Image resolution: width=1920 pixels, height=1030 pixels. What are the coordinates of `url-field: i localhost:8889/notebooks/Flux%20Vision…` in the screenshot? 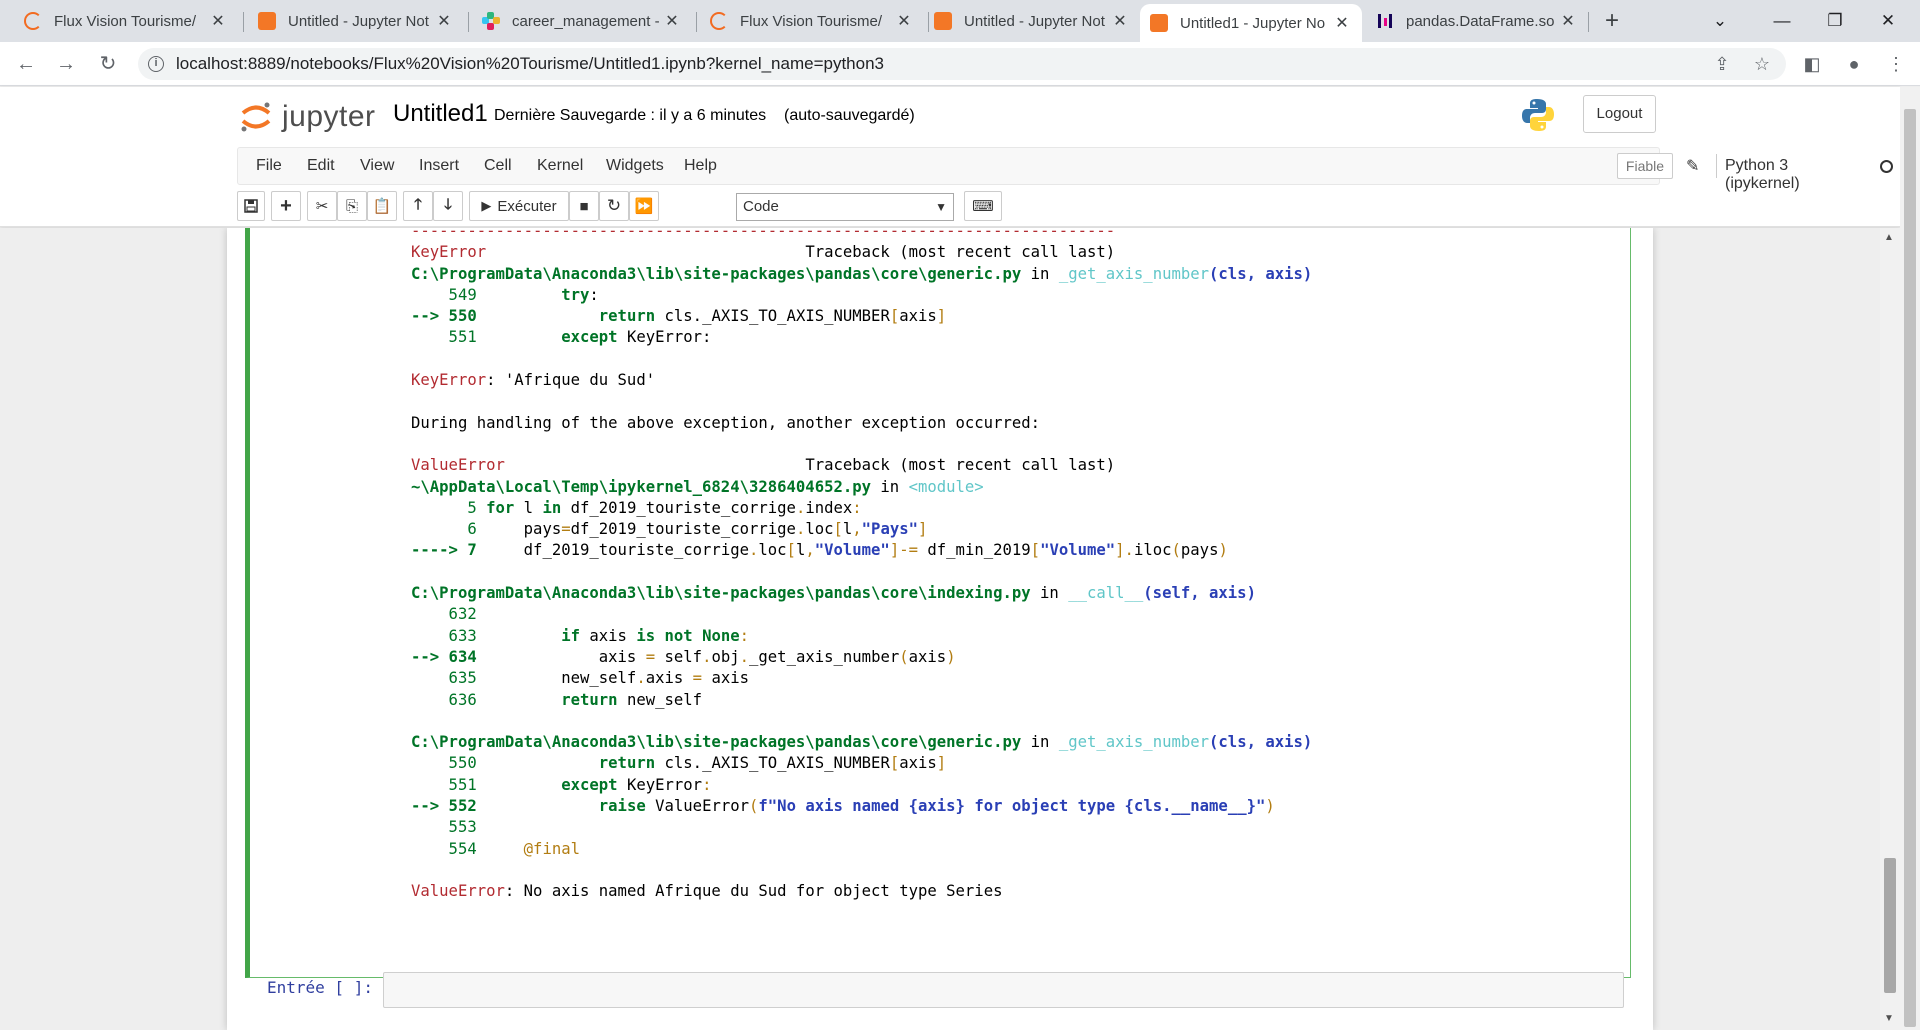 It's located at (962, 64).